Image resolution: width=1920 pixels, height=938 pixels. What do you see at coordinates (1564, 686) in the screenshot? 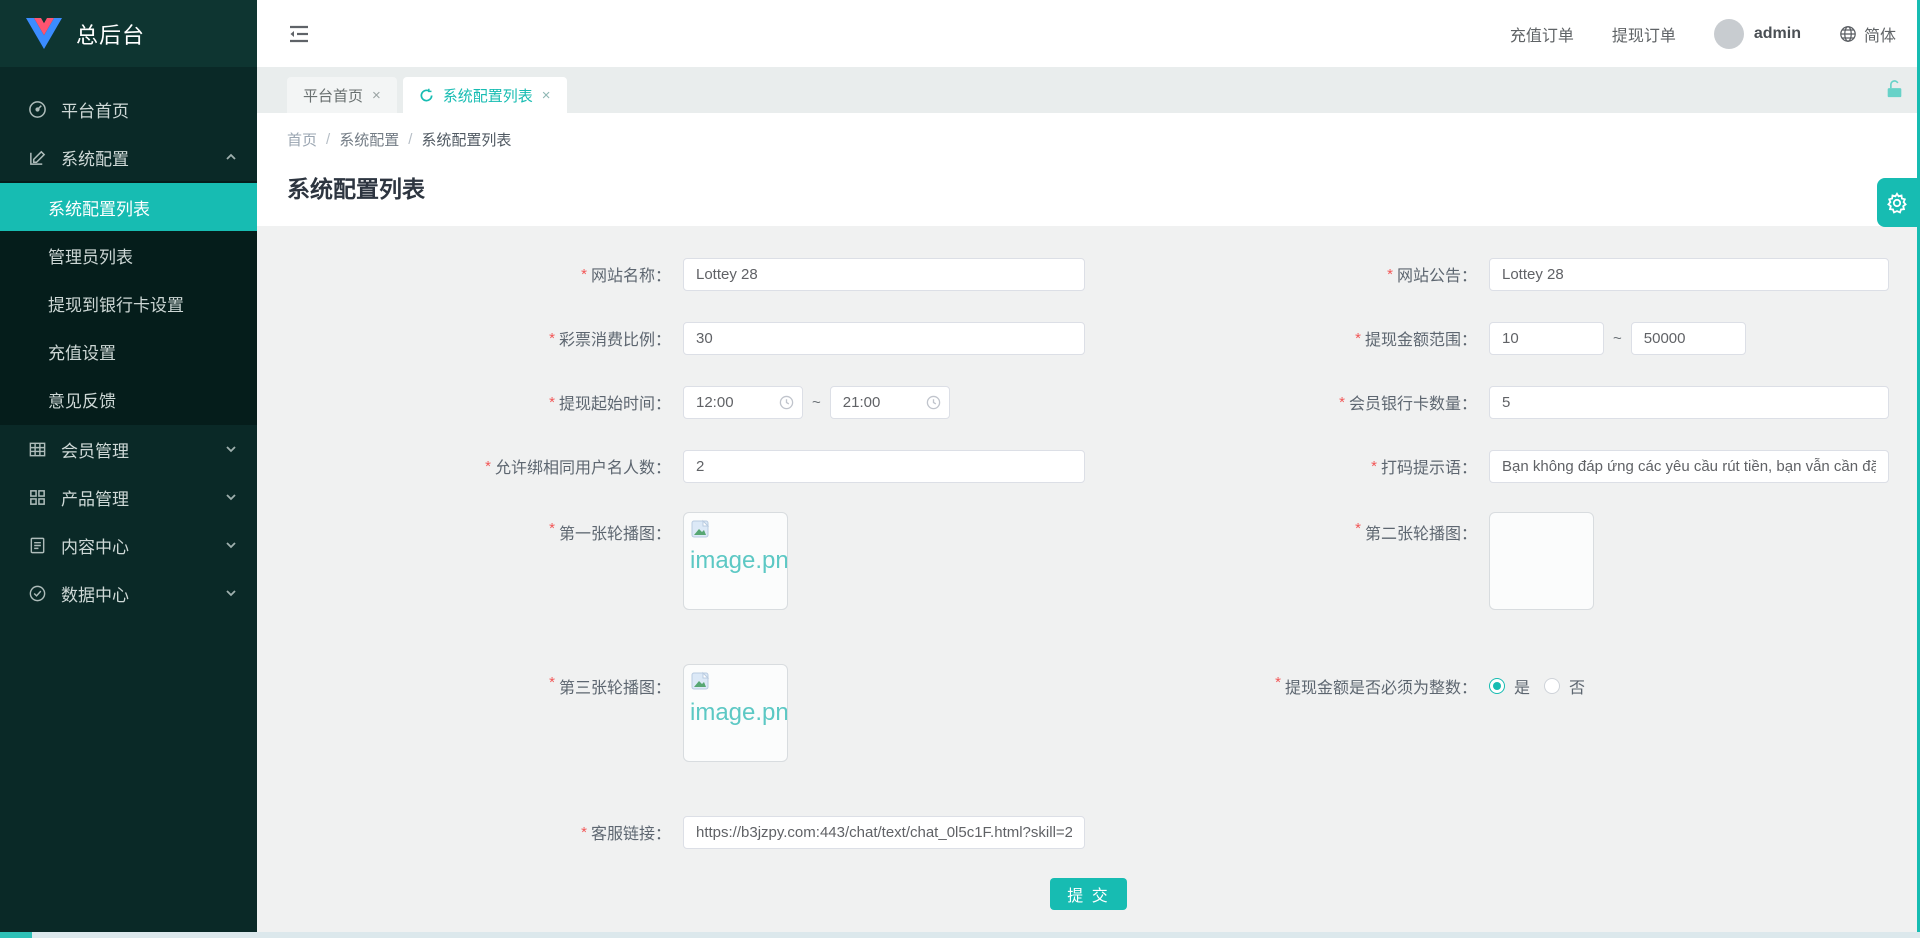
I see `radio-option-no: 否` at bounding box center [1564, 686].